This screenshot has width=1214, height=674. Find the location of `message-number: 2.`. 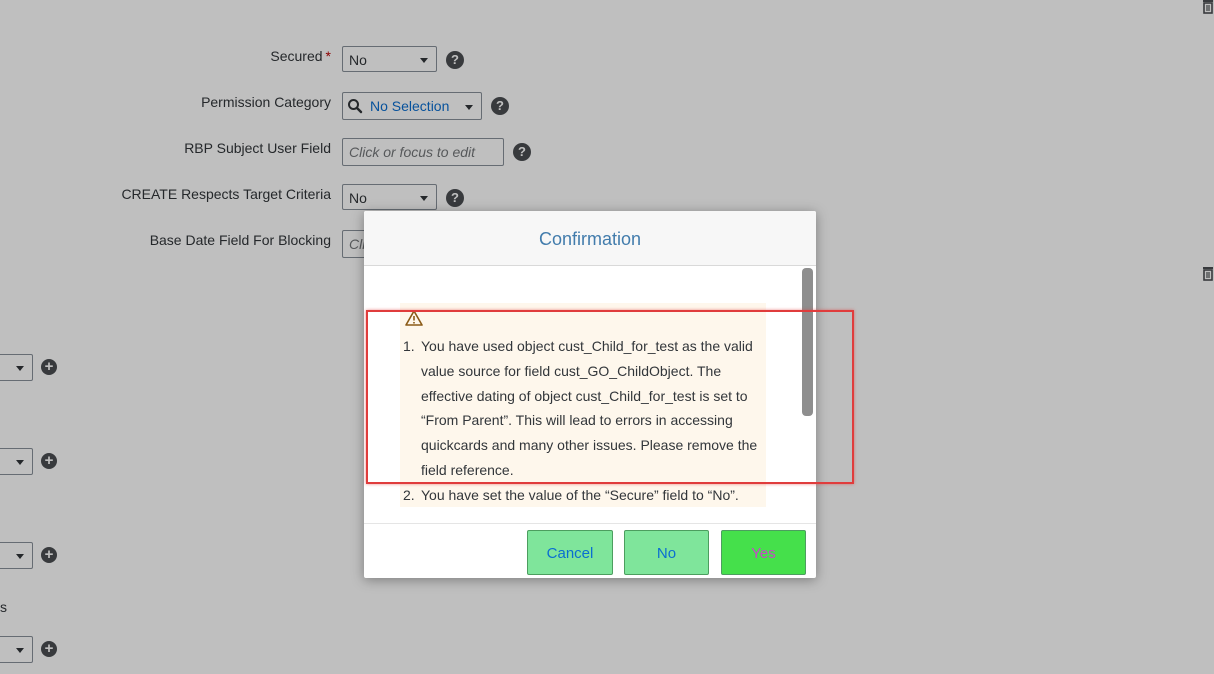

message-number: 2. is located at coordinates (409, 494).